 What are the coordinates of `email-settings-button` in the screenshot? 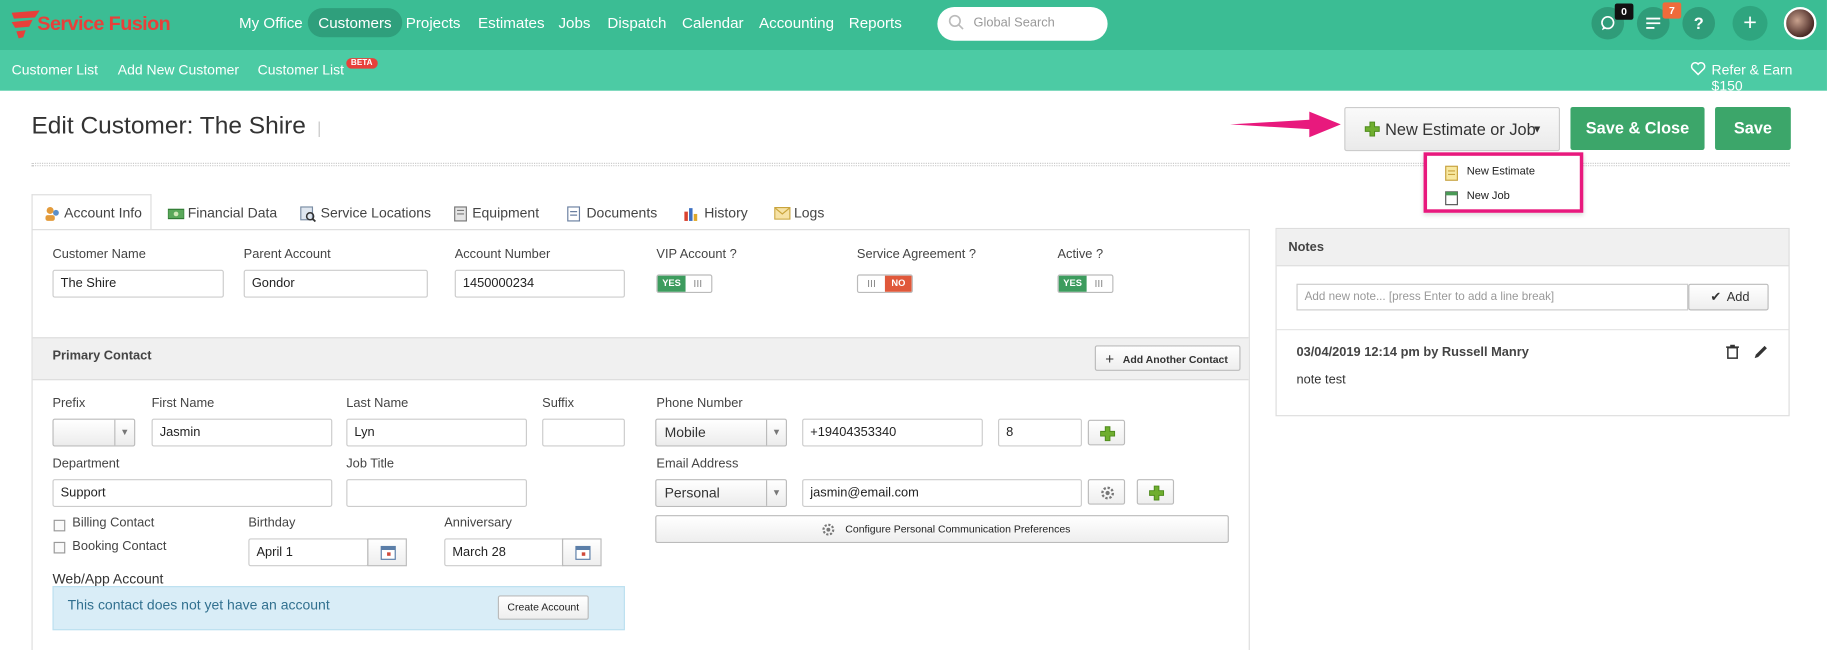 It's located at (1106, 492).